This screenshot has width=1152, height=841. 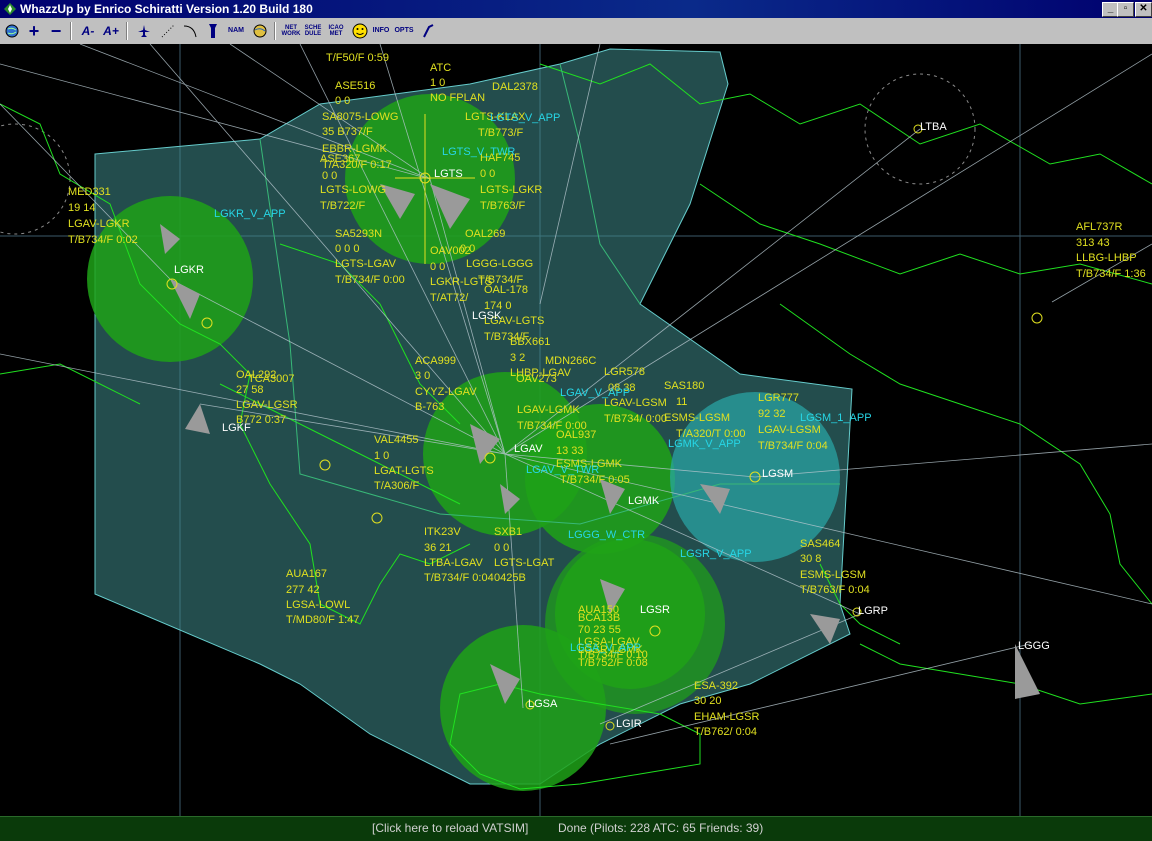 I want to click on nam-button: NAM, so click(x=236, y=31).